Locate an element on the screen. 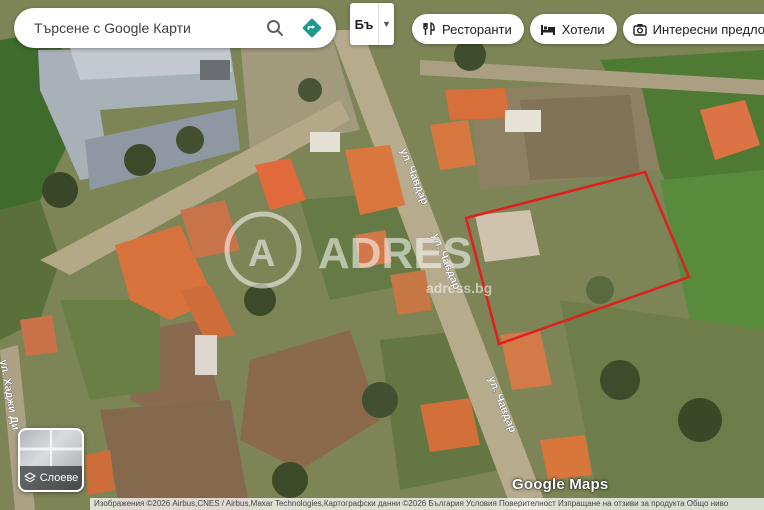  directions-icon is located at coordinates (312, 28).